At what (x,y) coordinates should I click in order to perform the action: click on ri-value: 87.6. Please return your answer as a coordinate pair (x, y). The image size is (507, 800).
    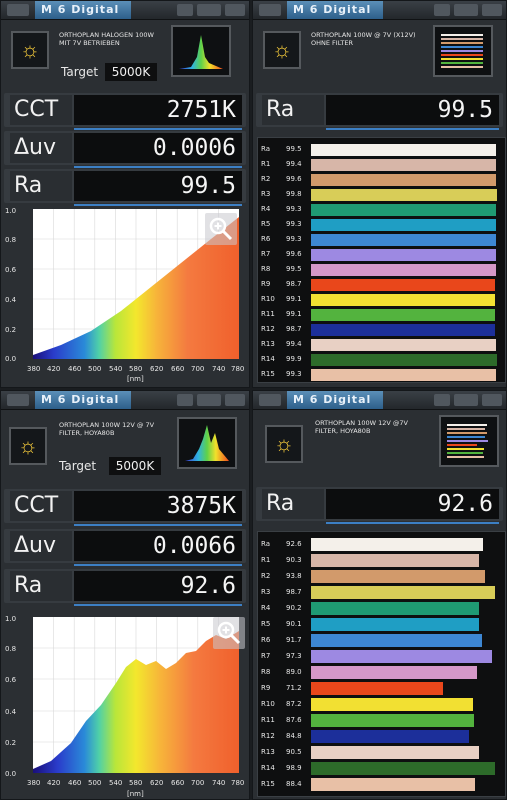
    Looking at the image, I should click on (294, 720).